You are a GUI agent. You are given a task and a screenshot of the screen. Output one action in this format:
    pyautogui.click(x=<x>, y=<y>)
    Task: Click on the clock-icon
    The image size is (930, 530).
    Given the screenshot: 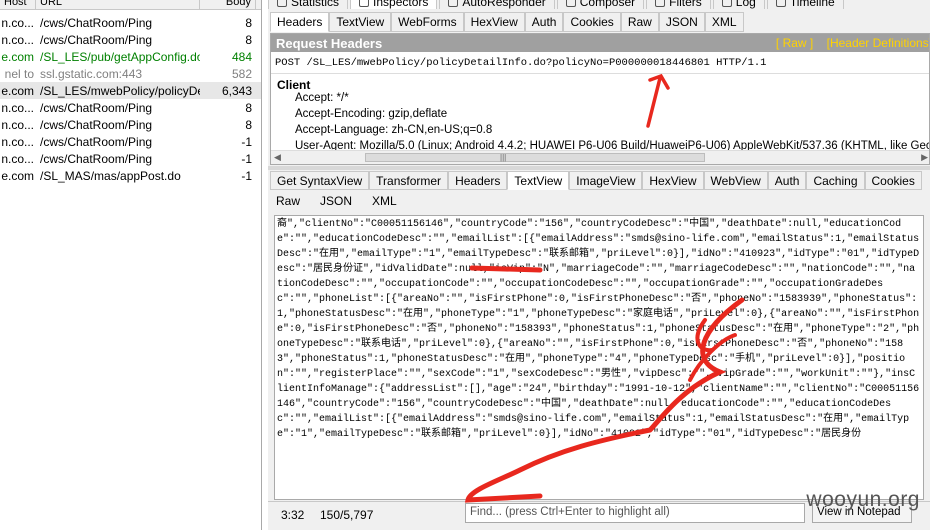 What is the action you would take?
    pyautogui.click(x=282, y=3)
    